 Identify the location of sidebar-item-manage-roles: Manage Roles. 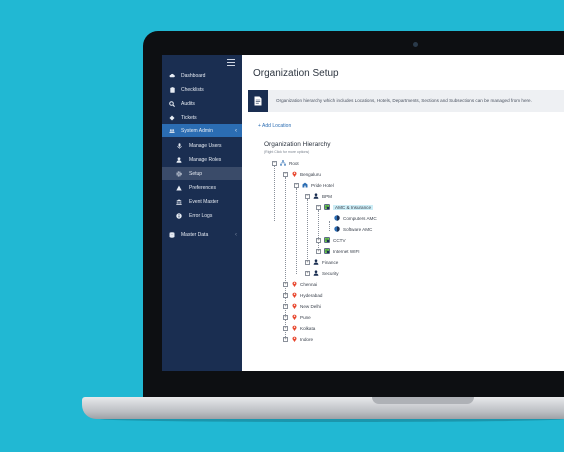
(202, 159).